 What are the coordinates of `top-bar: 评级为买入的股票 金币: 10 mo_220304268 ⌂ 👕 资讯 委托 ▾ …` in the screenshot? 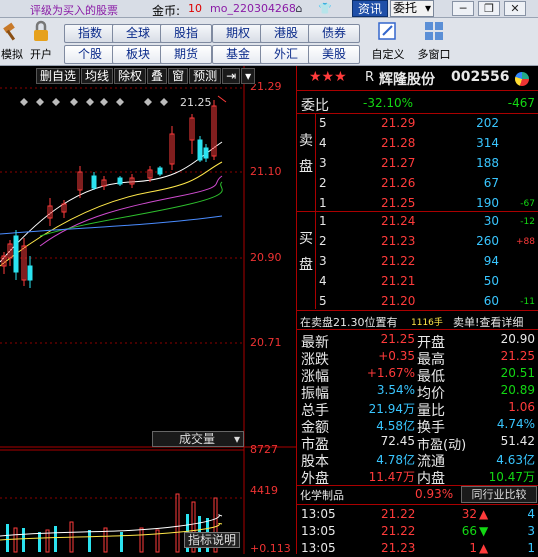 It's located at (269, 9).